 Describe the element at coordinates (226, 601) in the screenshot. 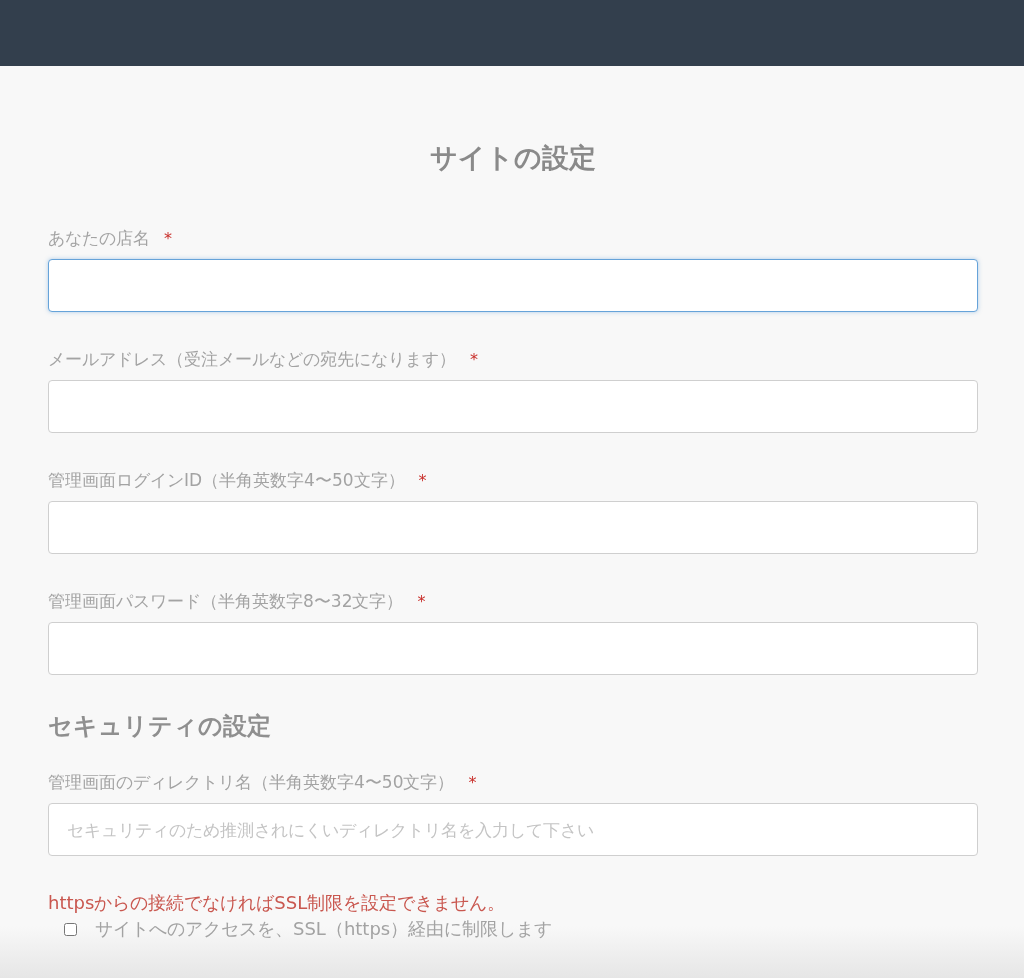

I see `field-label: 管理画面パスワード（半角英数字8〜32文字）` at that location.